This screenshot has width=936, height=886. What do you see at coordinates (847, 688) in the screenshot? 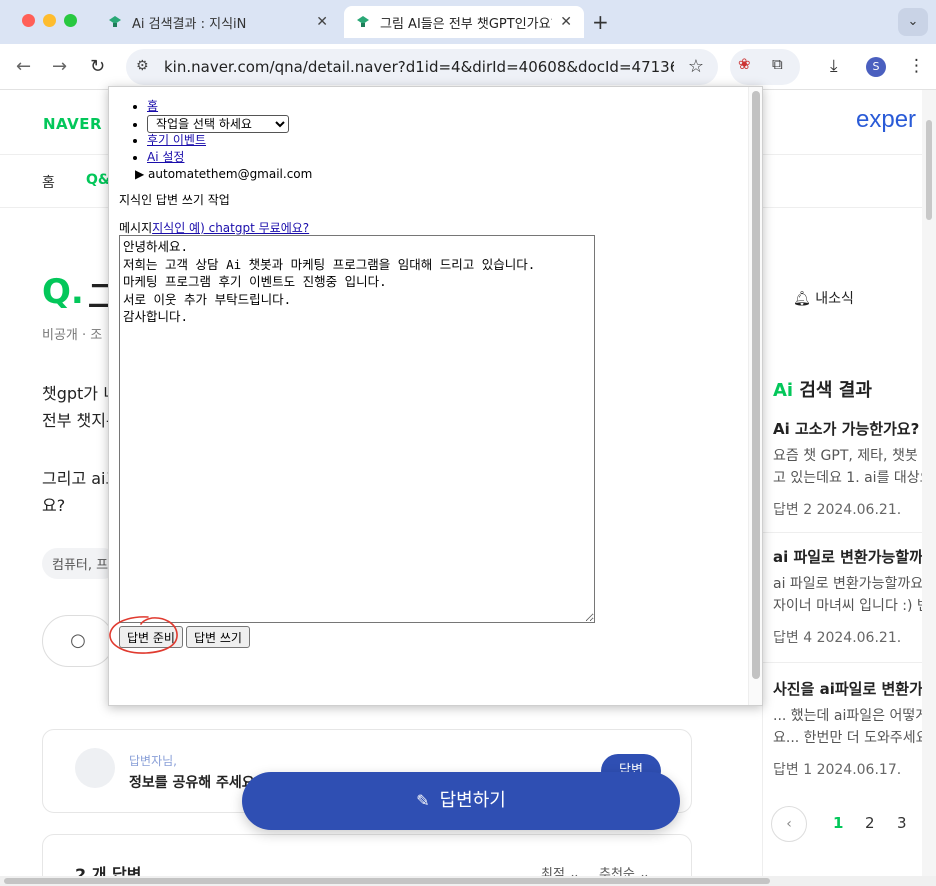
I see `ai-result-title: 사진을 ai파일로 변환가능` at bounding box center [847, 688].